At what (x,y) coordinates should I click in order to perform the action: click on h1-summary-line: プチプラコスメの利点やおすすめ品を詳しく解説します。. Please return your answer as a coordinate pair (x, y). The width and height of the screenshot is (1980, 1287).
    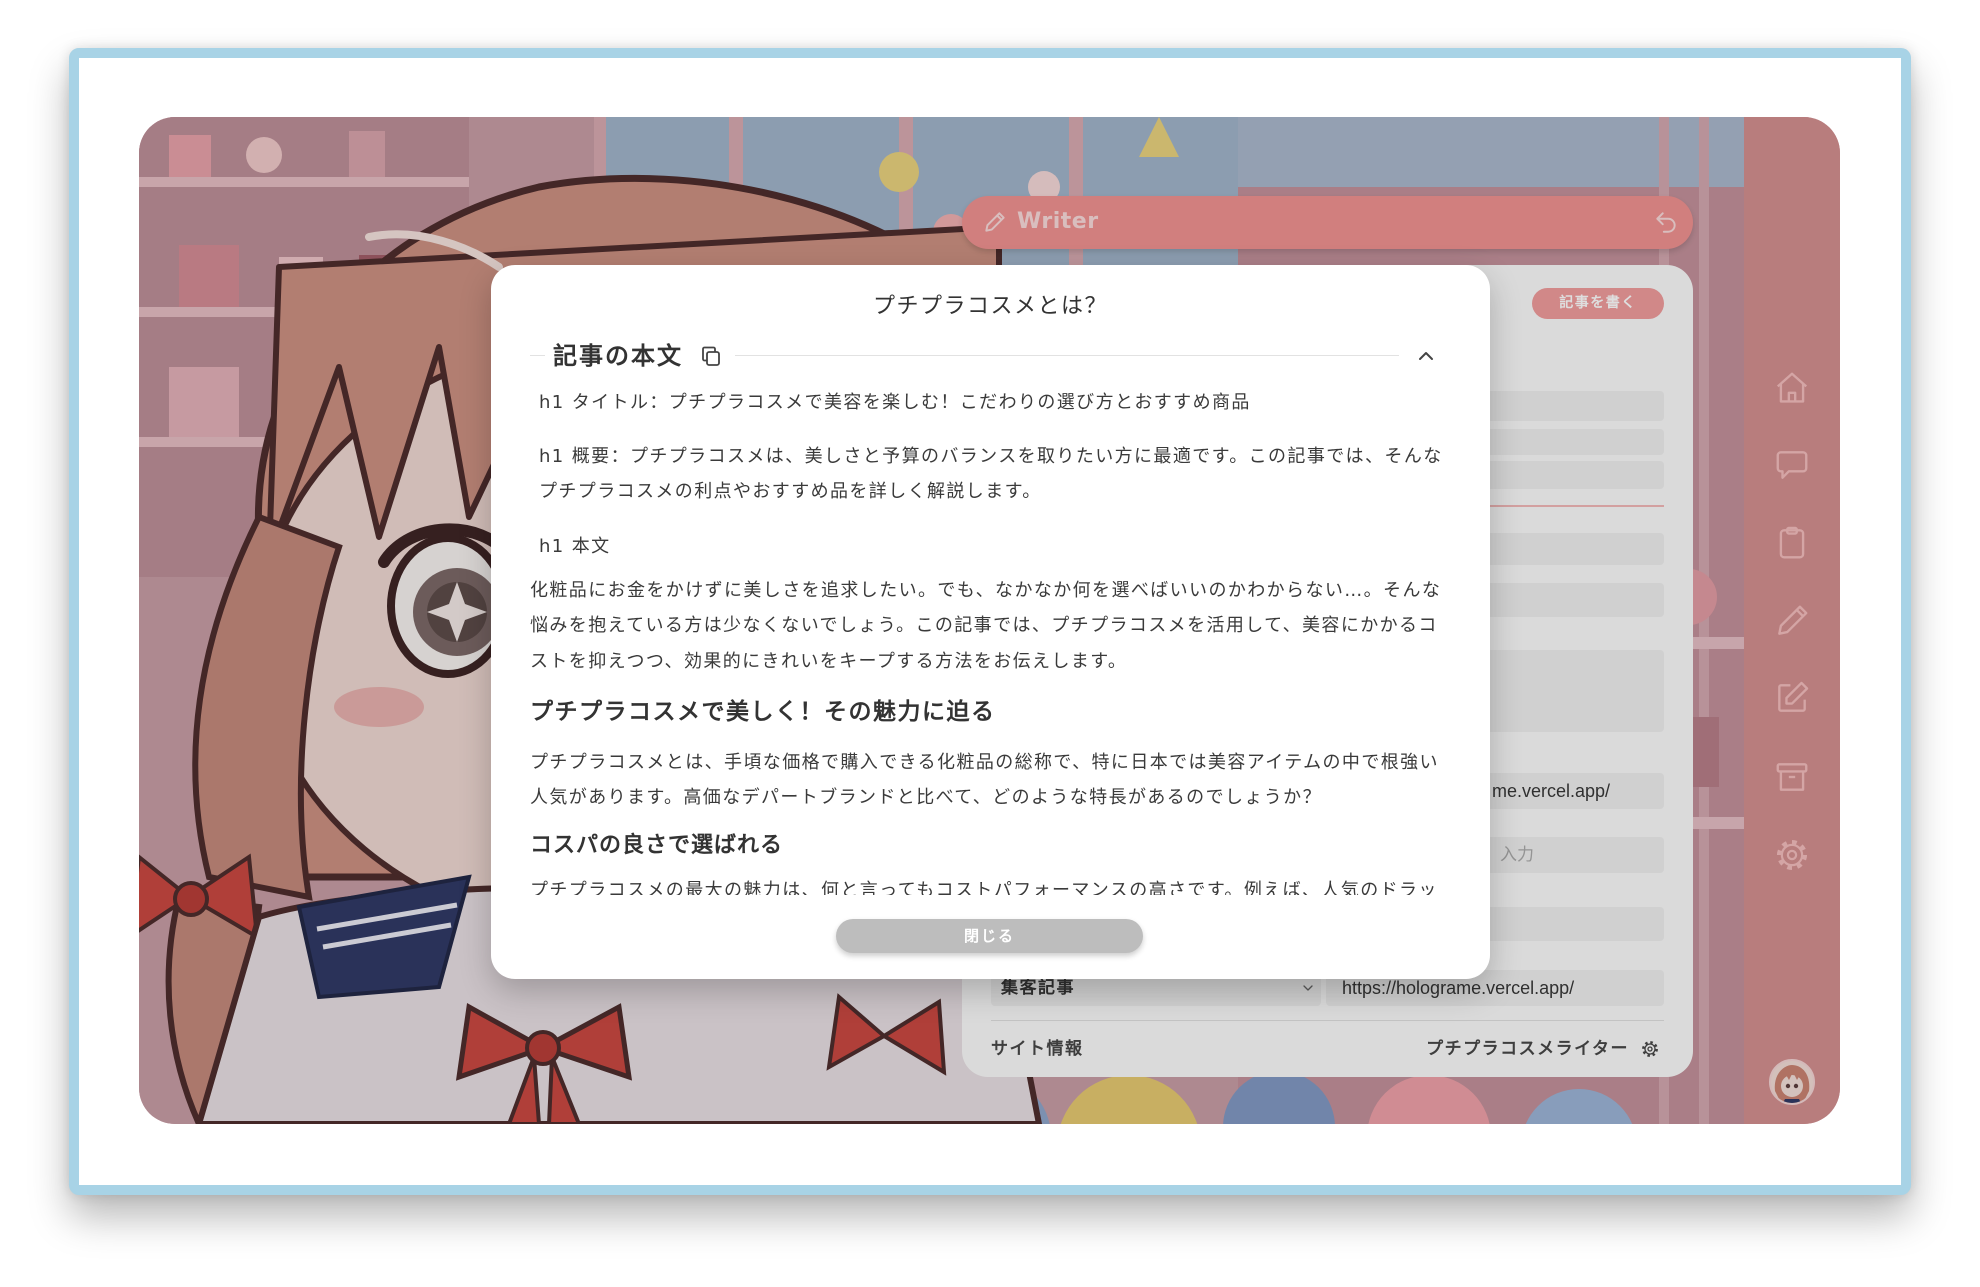
    Looking at the image, I should click on (790, 491).